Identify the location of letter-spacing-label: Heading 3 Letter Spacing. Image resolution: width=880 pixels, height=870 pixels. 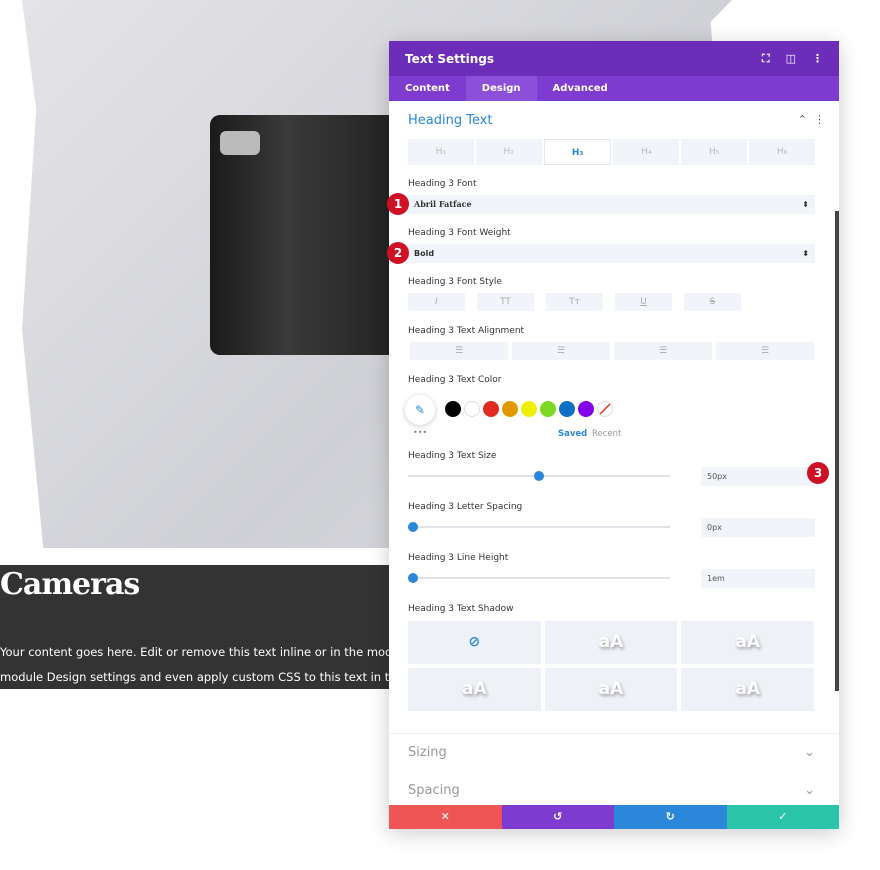
(465, 507).